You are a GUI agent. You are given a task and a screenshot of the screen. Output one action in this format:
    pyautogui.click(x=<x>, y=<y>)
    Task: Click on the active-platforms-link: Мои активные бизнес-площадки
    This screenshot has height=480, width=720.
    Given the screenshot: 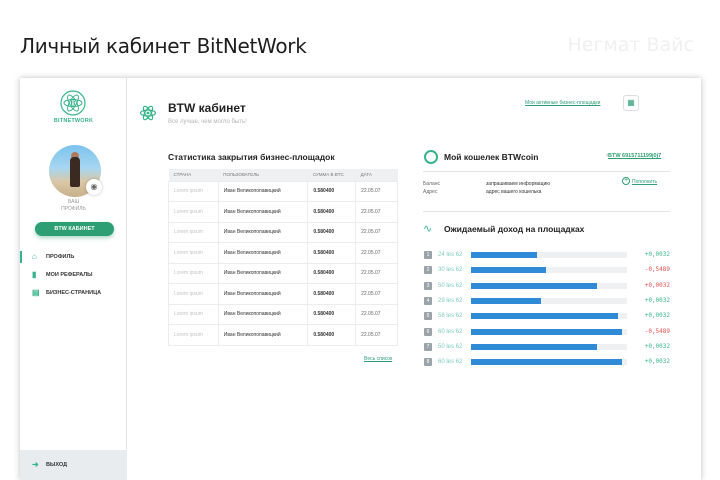 What is the action you would take?
    pyautogui.click(x=562, y=103)
    